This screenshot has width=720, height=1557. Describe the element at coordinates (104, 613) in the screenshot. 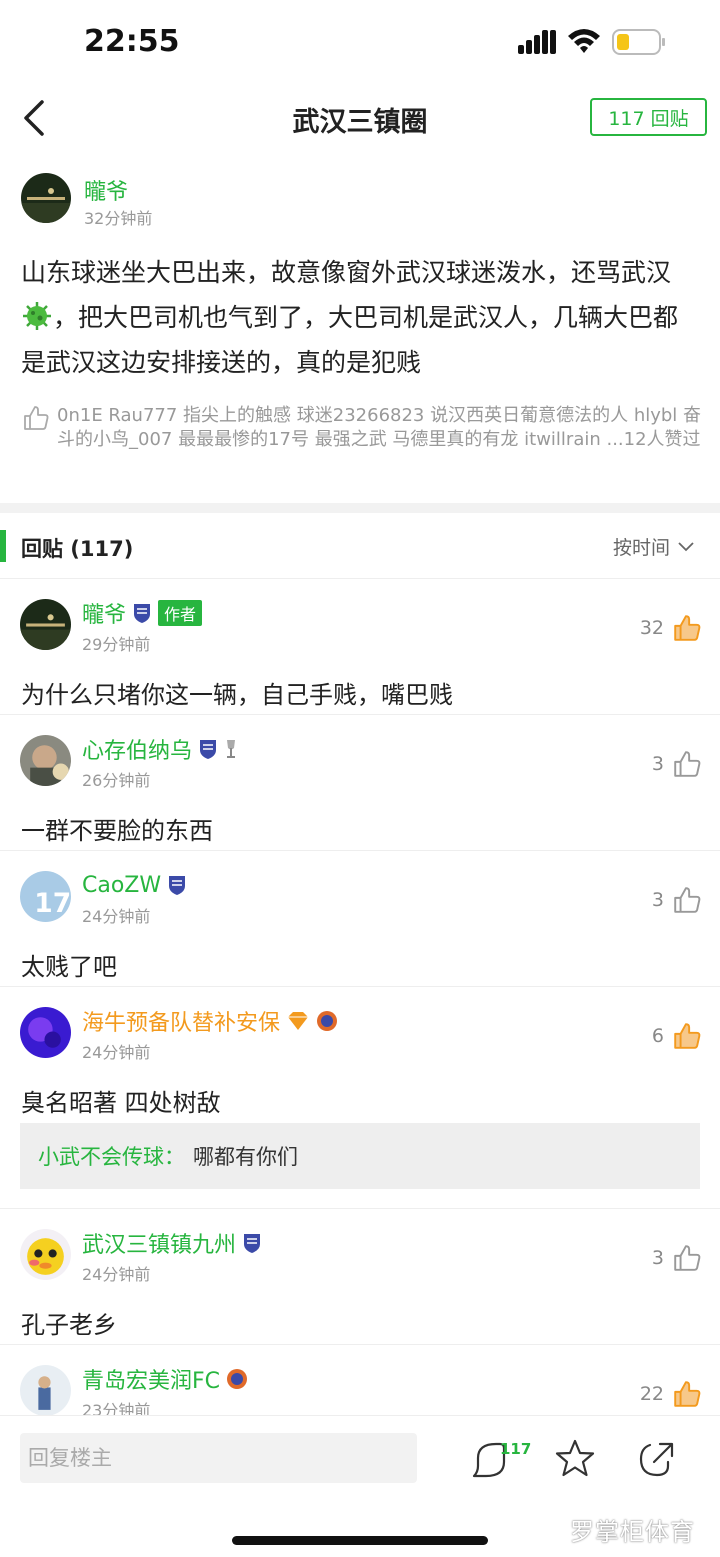

I see `reply-username: 曨爷` at that location.